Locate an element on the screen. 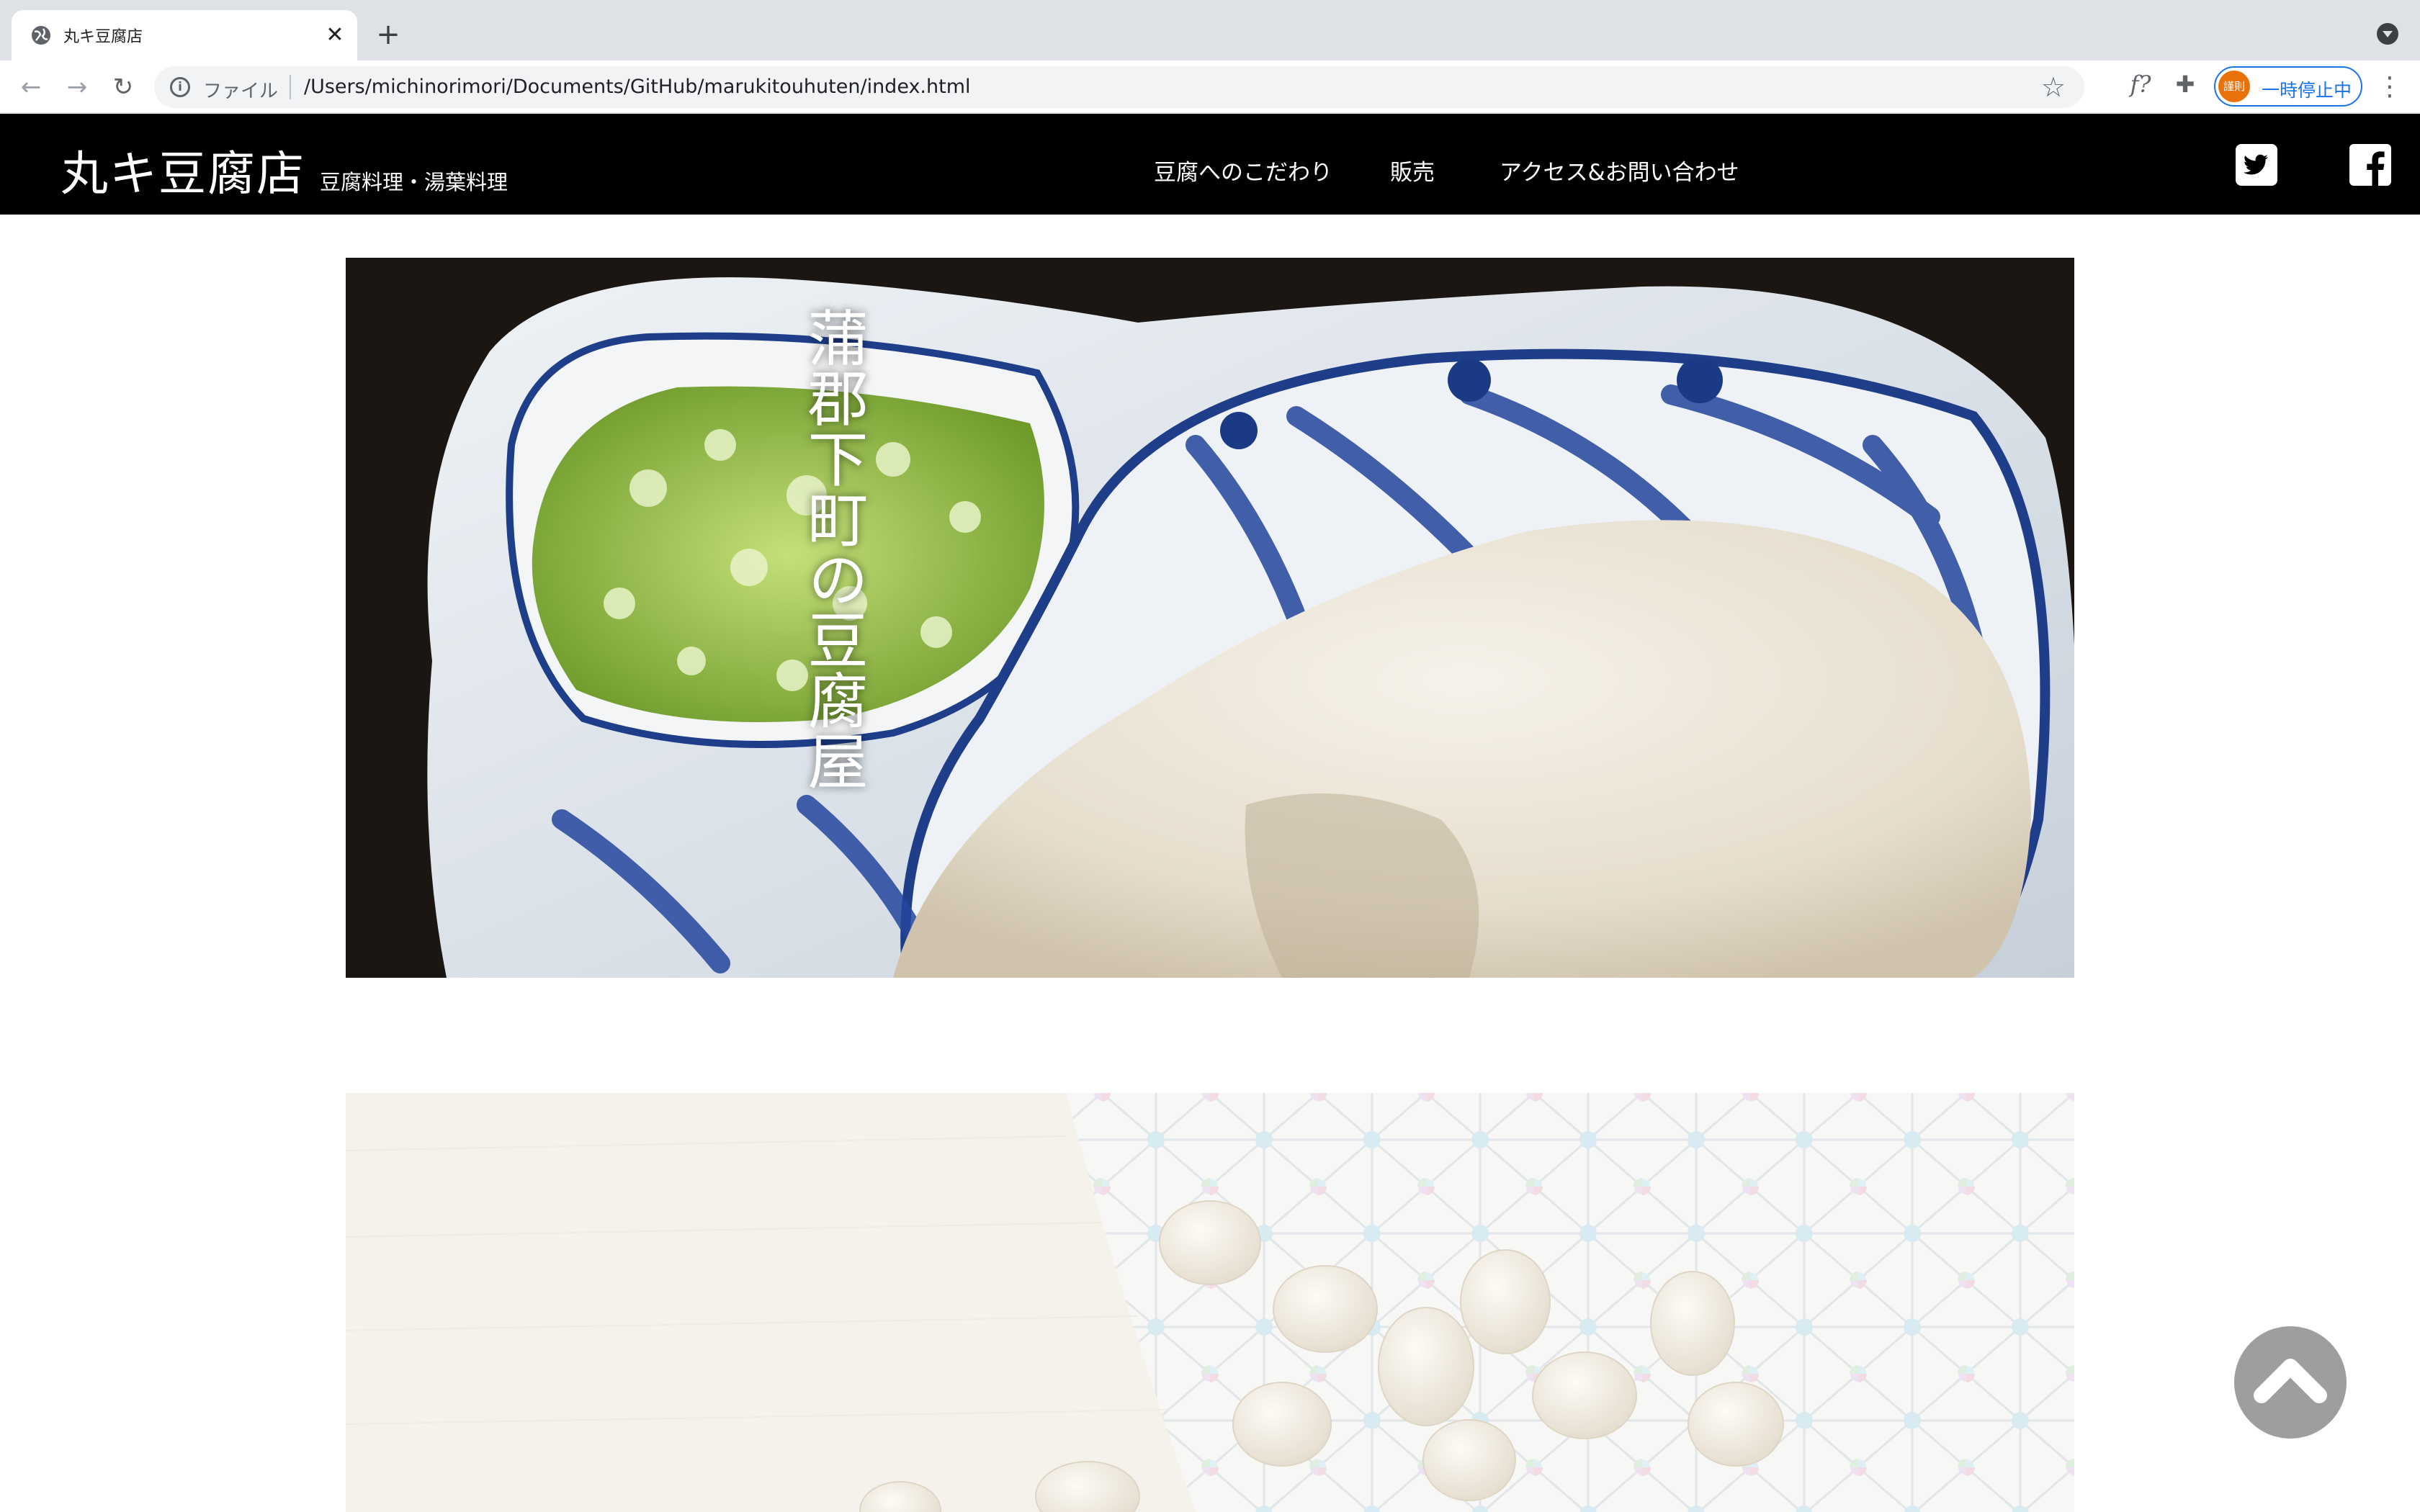 The height and width of the screenshot is (1512, 2420). browser-tab: 丸キ豆腐店 ✕ is located at coordinates (185, 35).